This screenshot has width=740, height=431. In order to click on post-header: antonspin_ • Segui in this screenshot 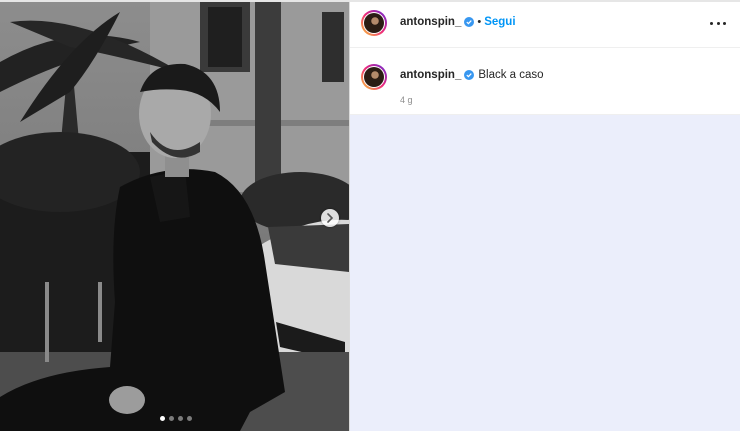, I will do `click(545, 25)`.